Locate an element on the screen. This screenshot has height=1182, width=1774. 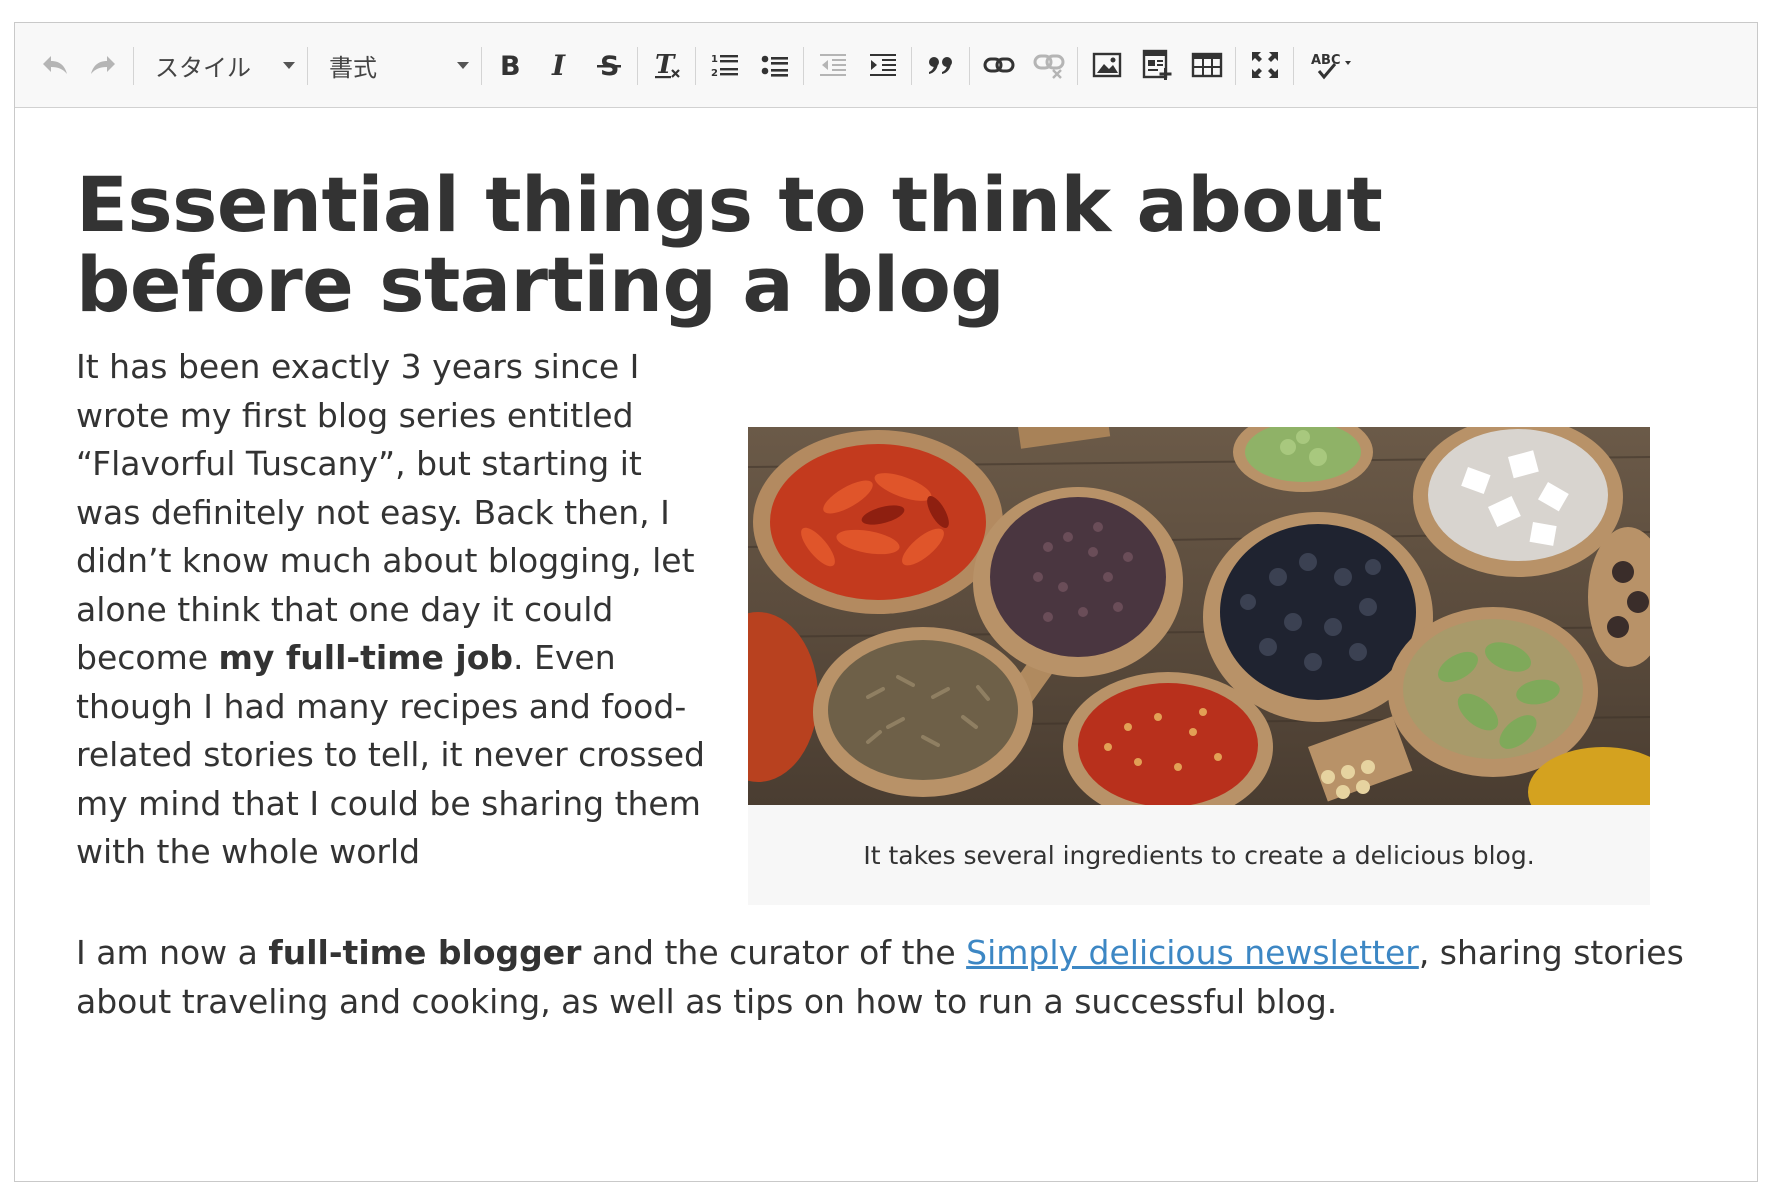
outdent-icon is located at coordinates (833, 65).